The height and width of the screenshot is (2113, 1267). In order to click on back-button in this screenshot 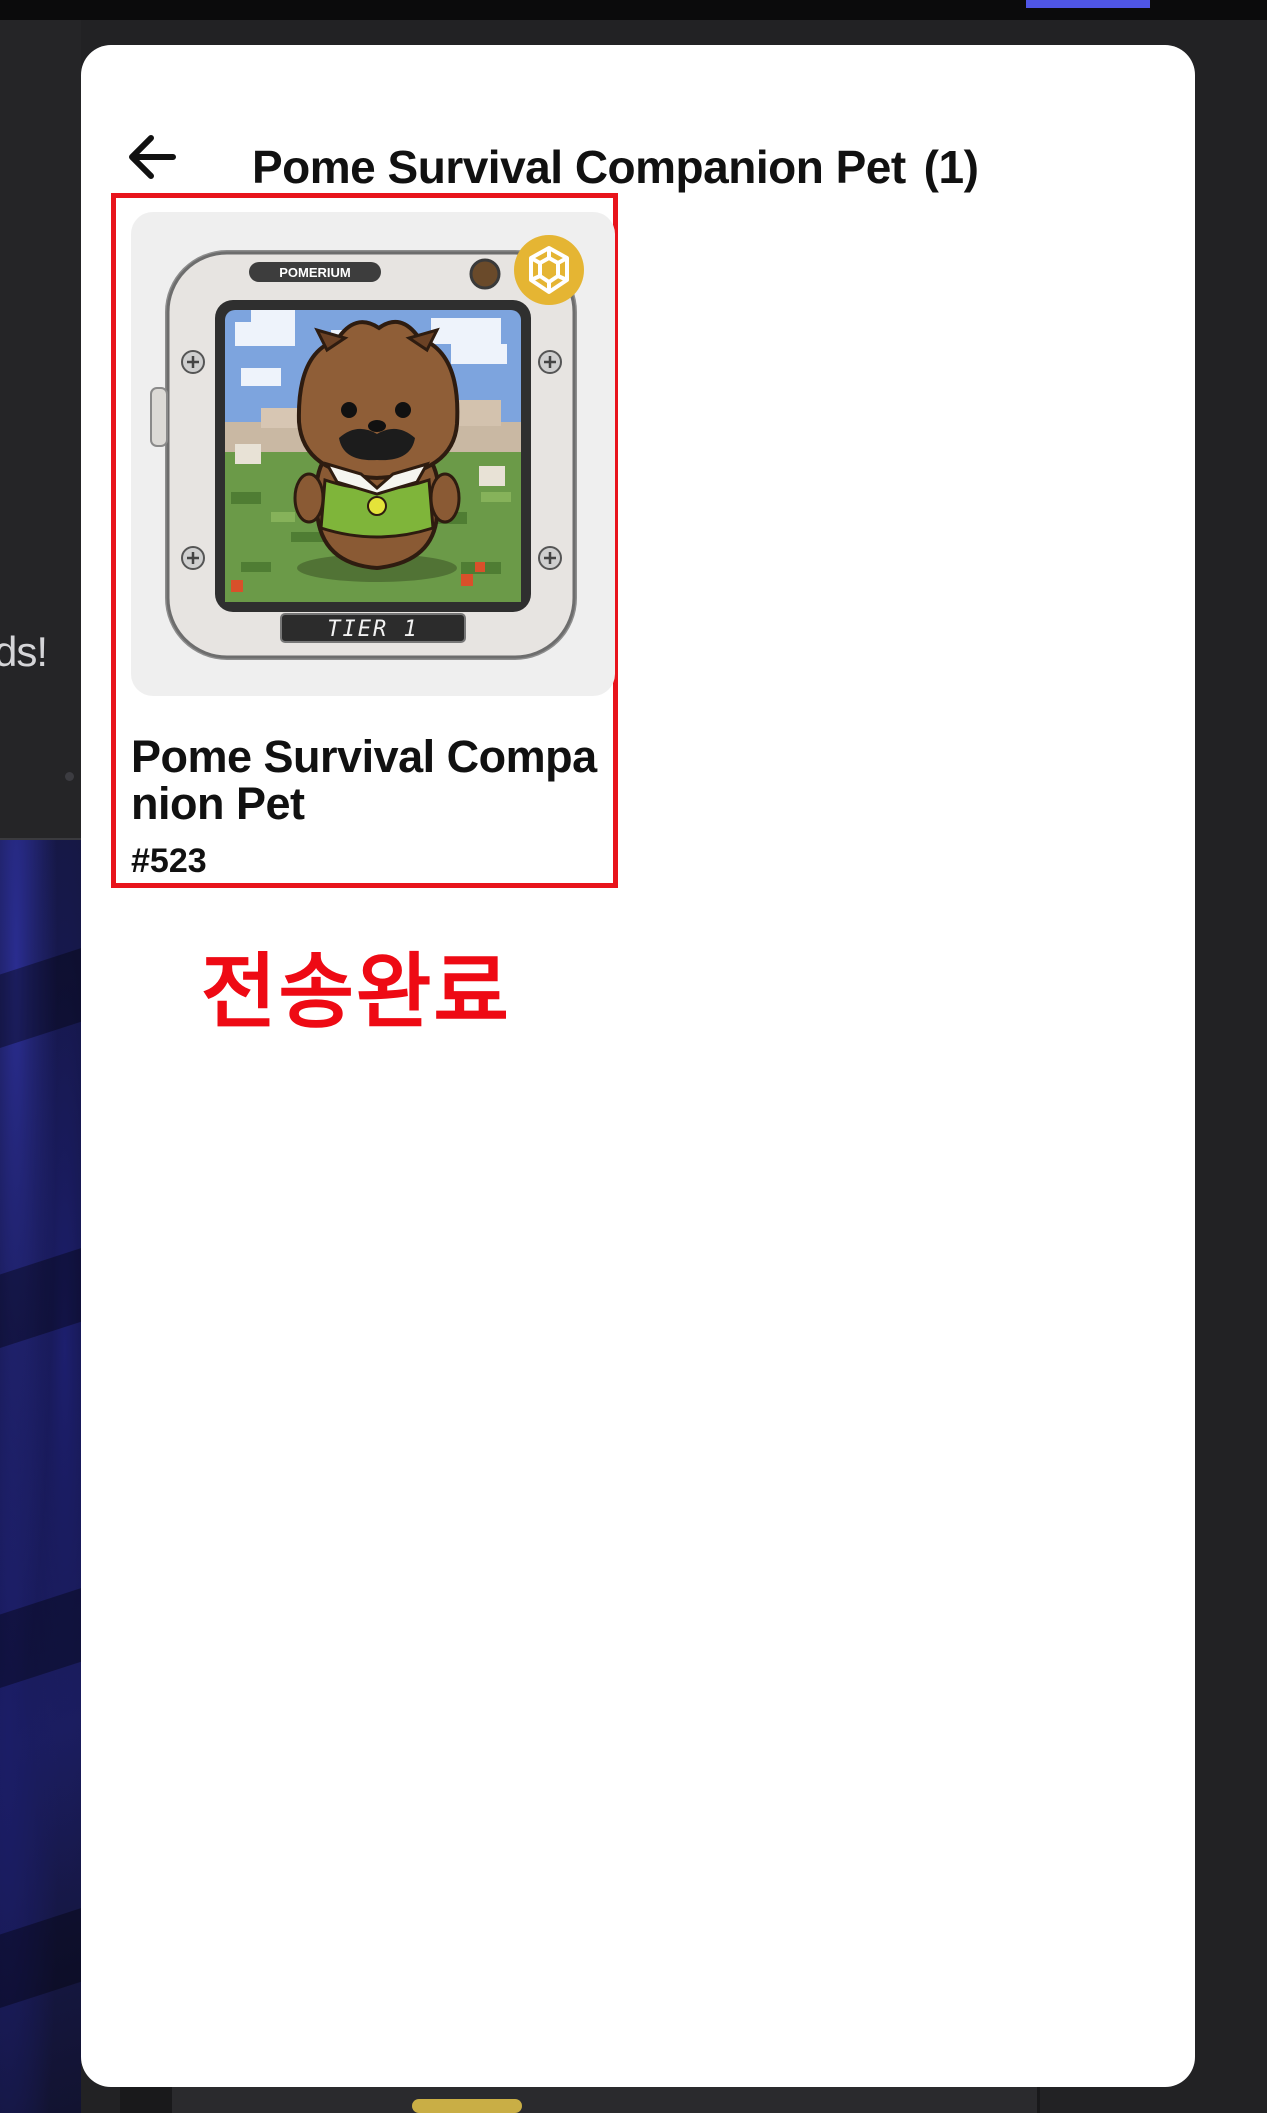, I will do `click(153, 157)`.